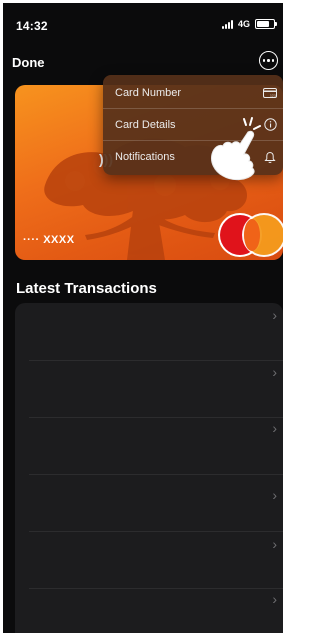 Image resolution: width=320 pixels, height=633 pixels. I want to click on card-number-masked: ···· XXXX, so click(49, 240).